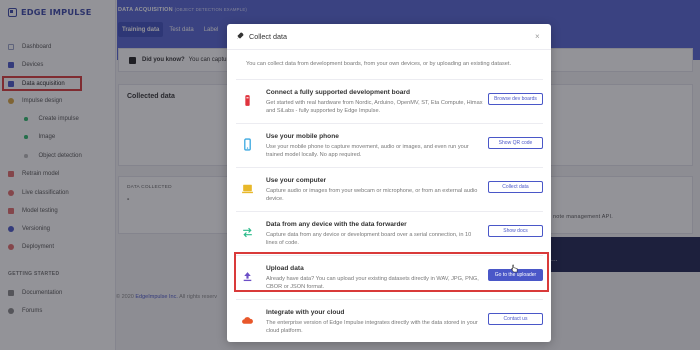  I want to click on hand-cursor-icon, so click(514, 268).